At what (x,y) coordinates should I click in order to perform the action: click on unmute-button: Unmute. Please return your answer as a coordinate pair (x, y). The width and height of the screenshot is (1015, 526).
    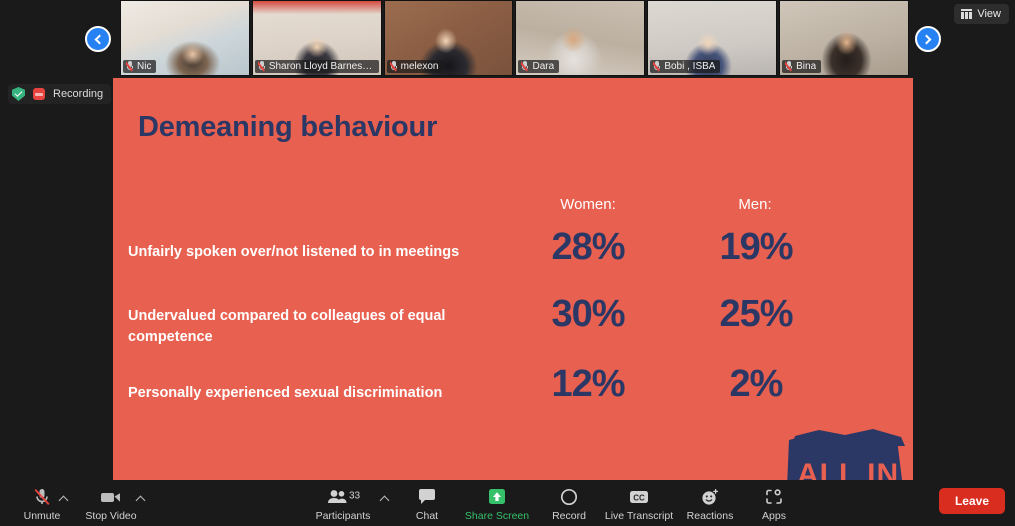
    Looking at the image, I should click on (42, 504).